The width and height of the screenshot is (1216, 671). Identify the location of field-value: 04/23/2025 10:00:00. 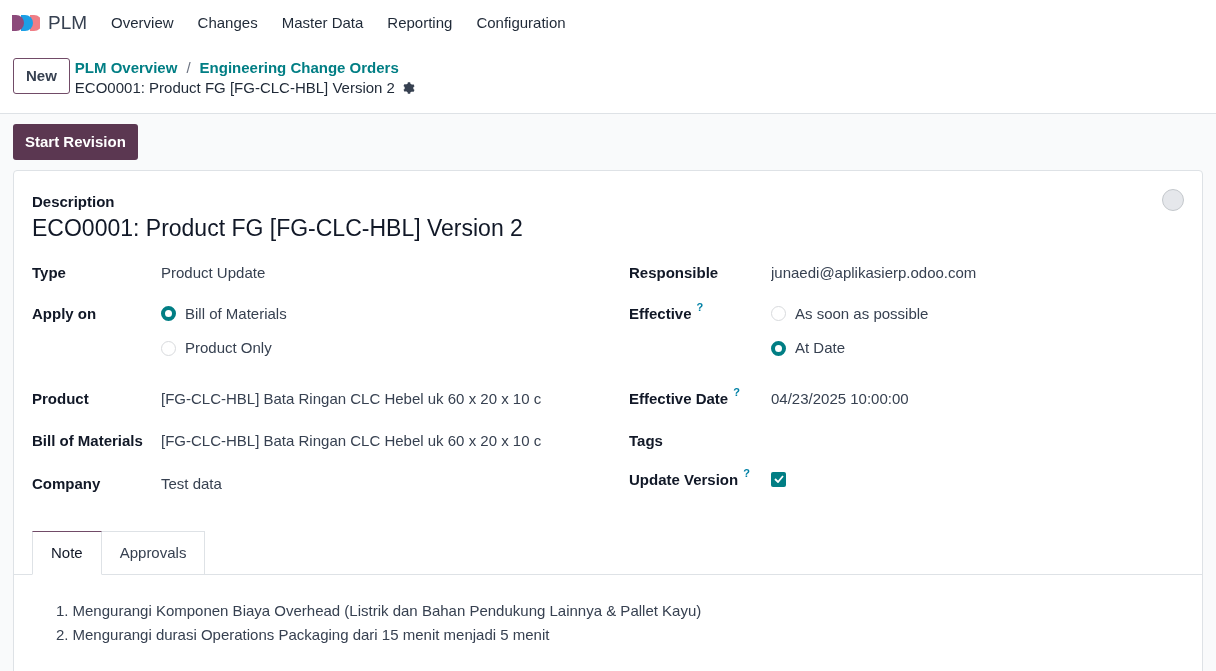
(840, 398).